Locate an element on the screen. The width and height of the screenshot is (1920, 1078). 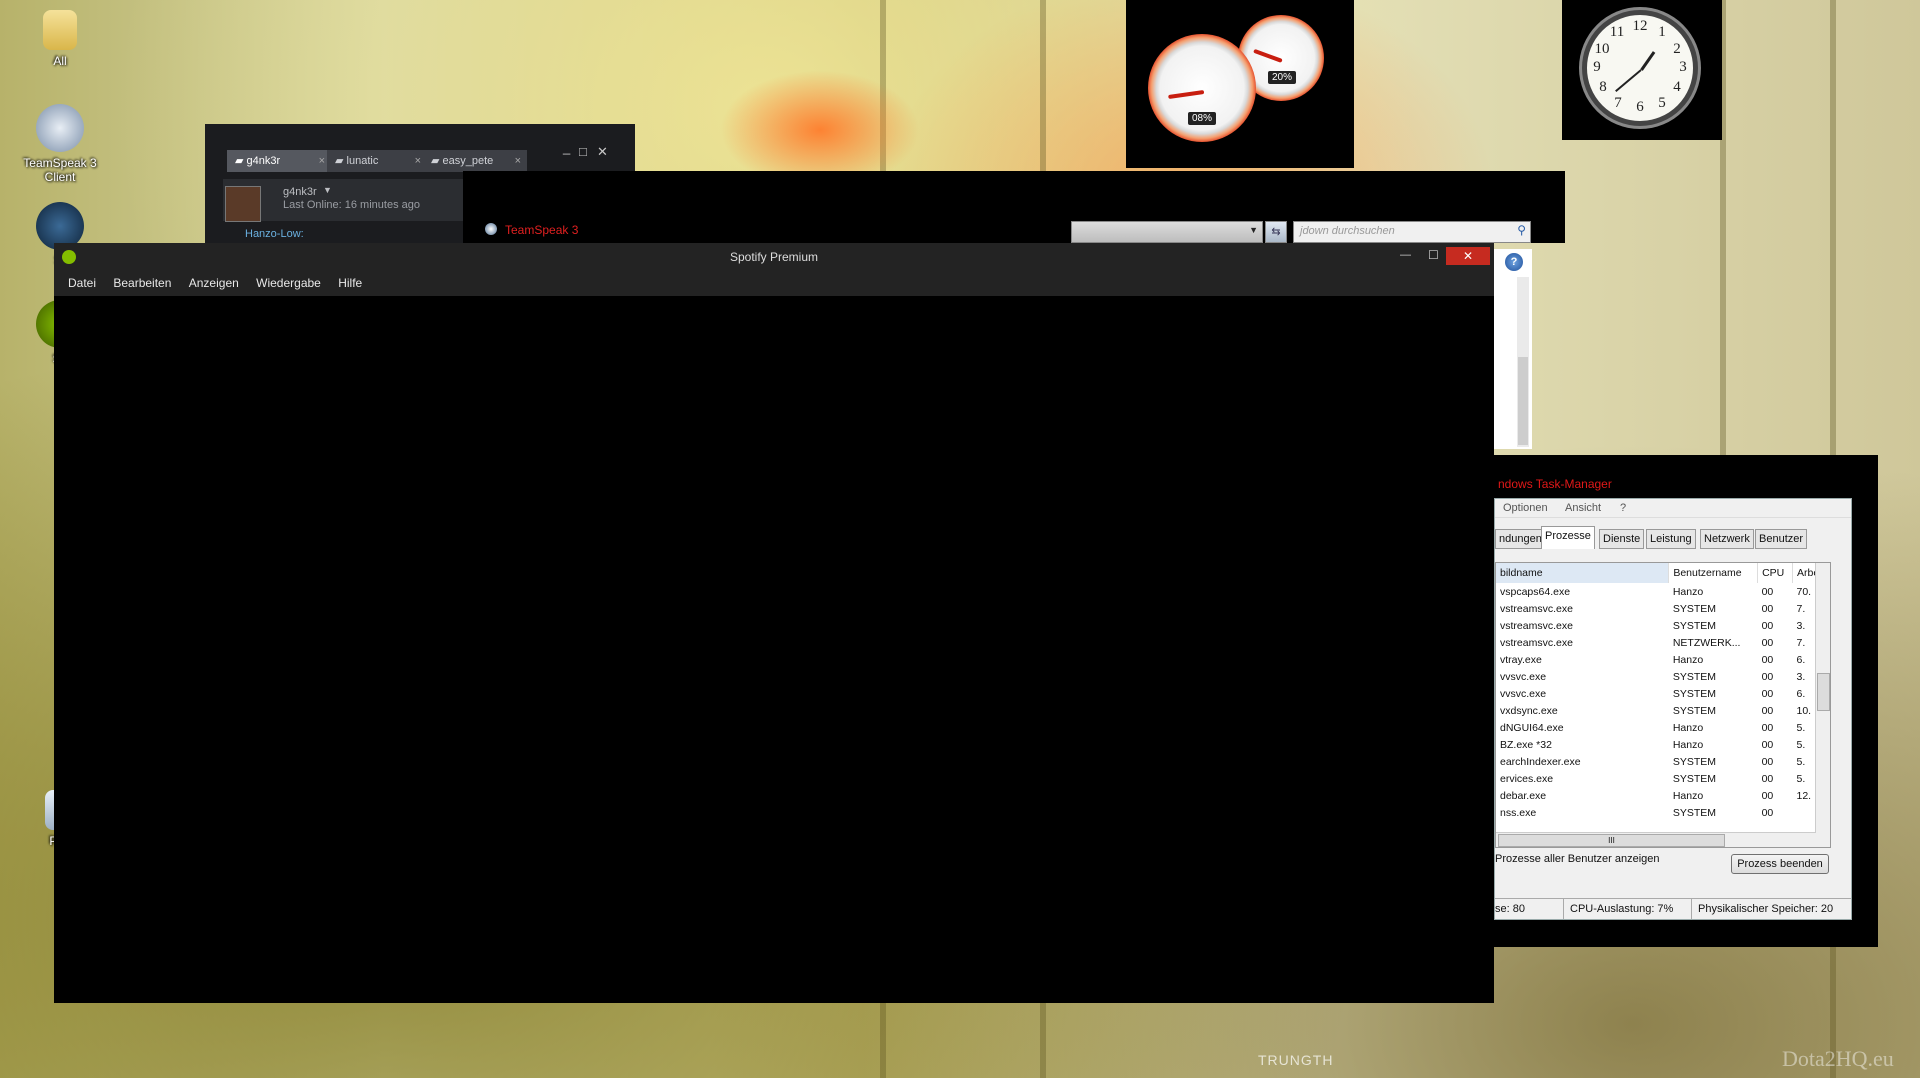
process-name: nss.exe is located at coordinates (1518, 812).